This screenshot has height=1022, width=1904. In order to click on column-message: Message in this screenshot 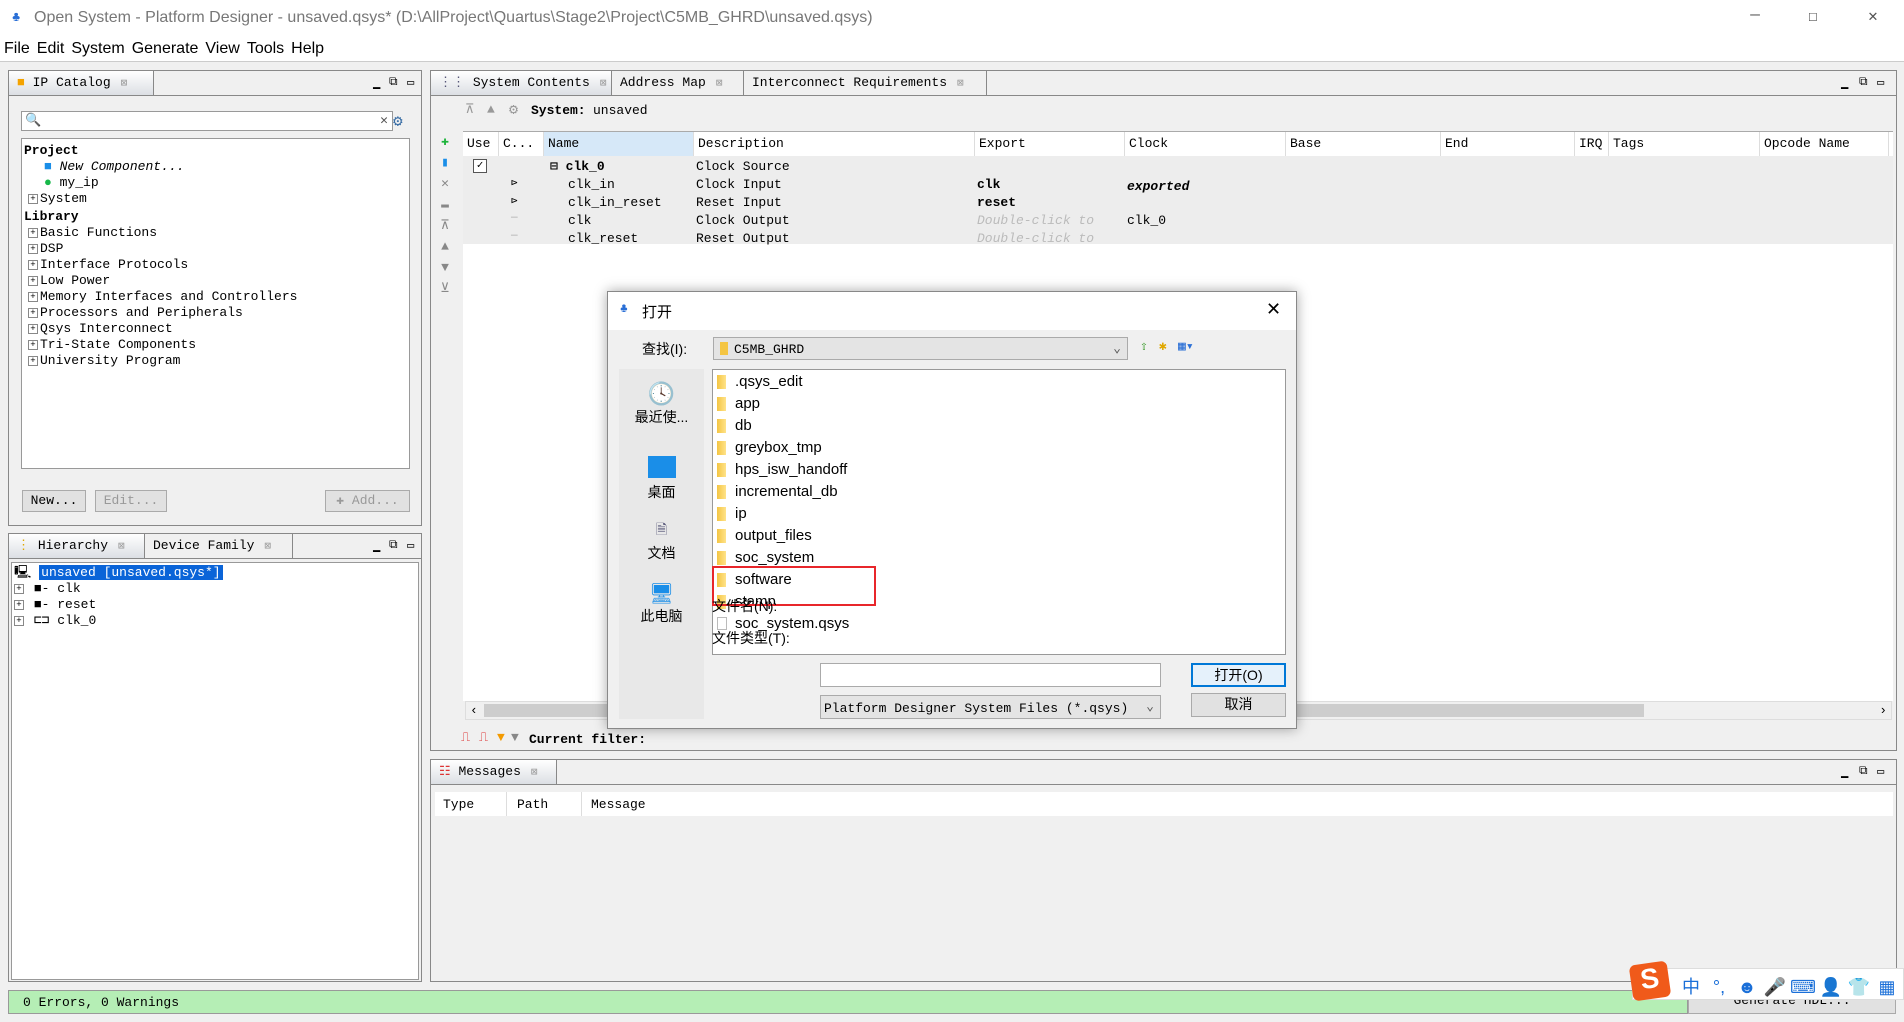, I will do `click(618, 804)`.